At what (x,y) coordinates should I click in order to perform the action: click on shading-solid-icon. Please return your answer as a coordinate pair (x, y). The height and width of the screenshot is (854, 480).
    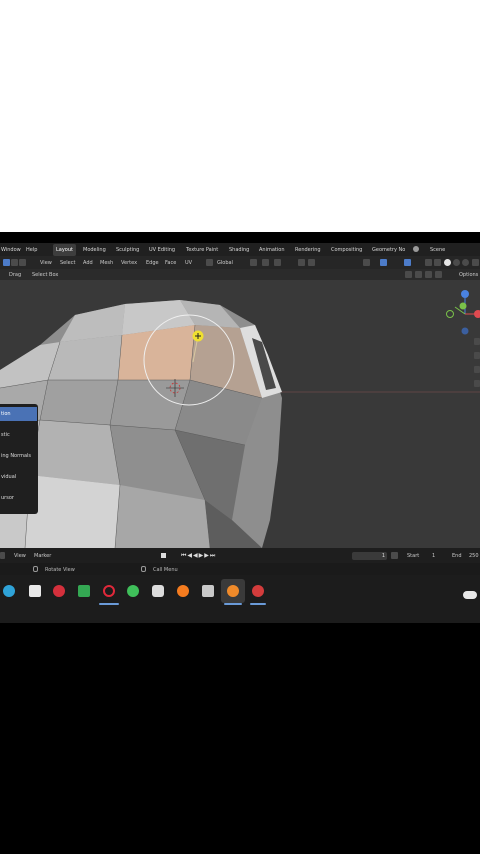
    Looking at the image, I should click on (447, 262).